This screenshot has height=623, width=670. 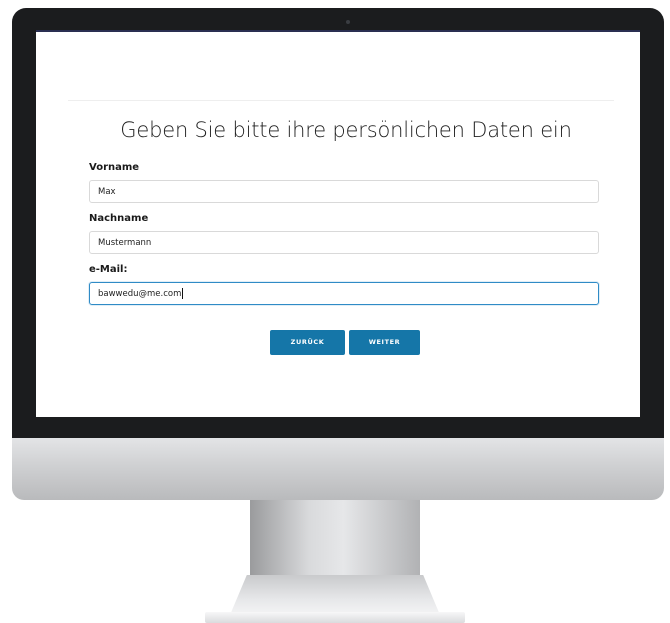 I want to click on monitor-chin, so click(x=338, y=469).